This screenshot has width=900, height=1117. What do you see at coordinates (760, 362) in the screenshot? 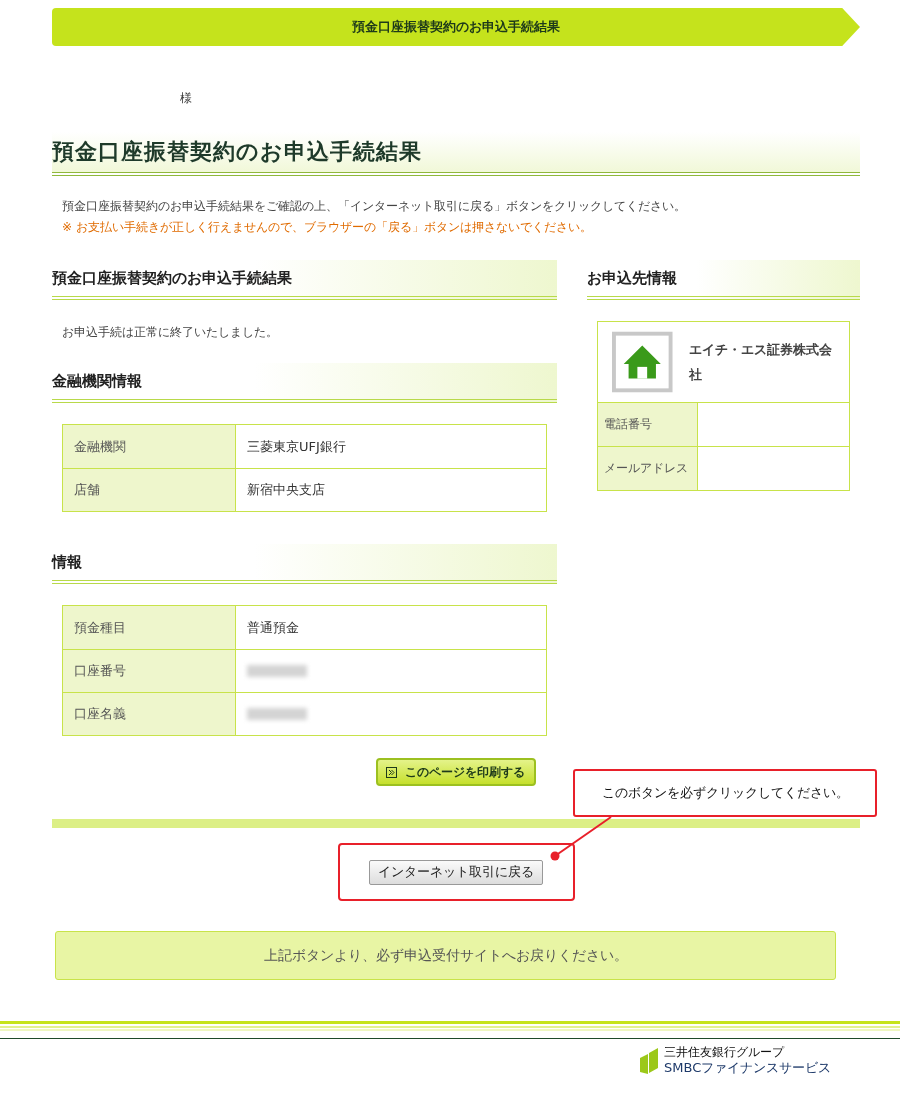
I see `company-name: エイチ・エス証券株式会社` at bounding box center [760, 362].